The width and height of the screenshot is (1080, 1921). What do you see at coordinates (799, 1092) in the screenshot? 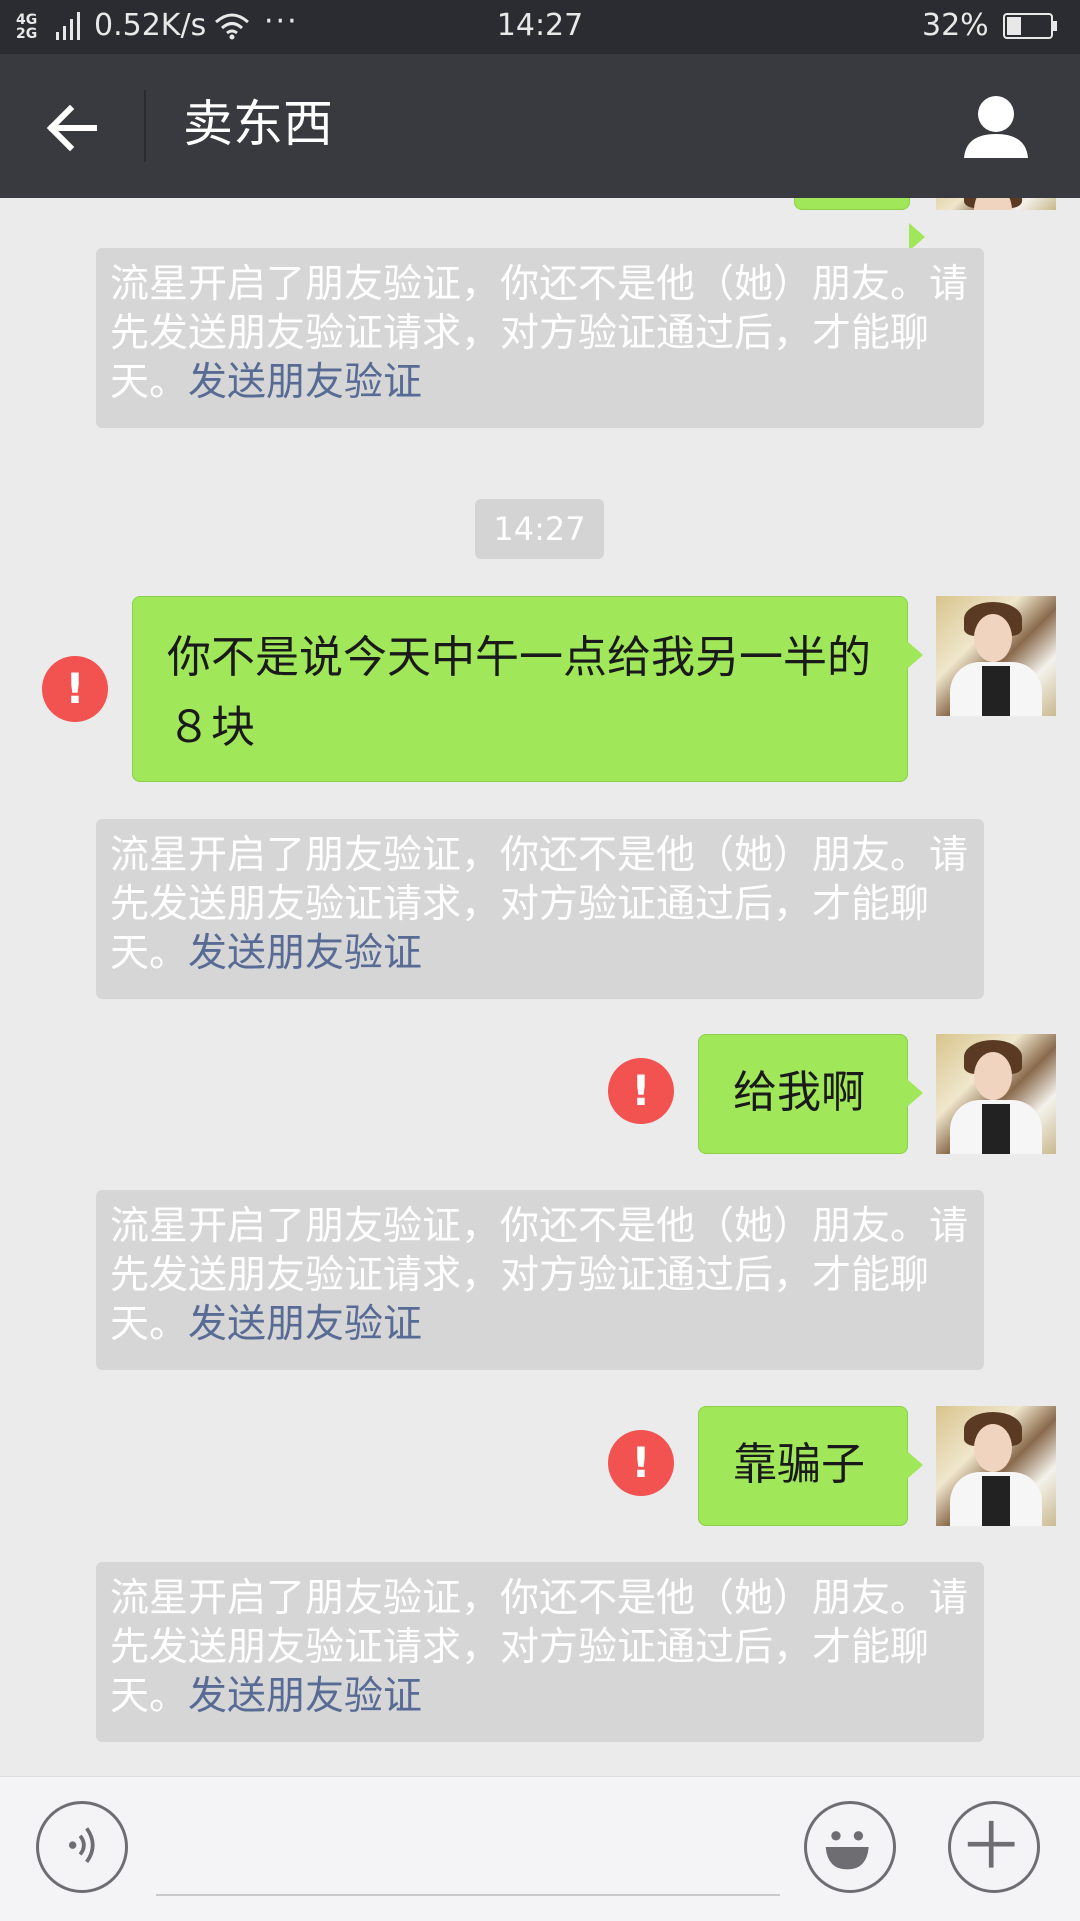
I see `message-text: 给我啊` at bounding box center [799, 1092].